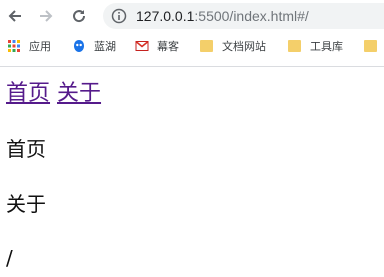 This screenshot has height=277, width=384. I want to click on back-button, so click(15, 16).